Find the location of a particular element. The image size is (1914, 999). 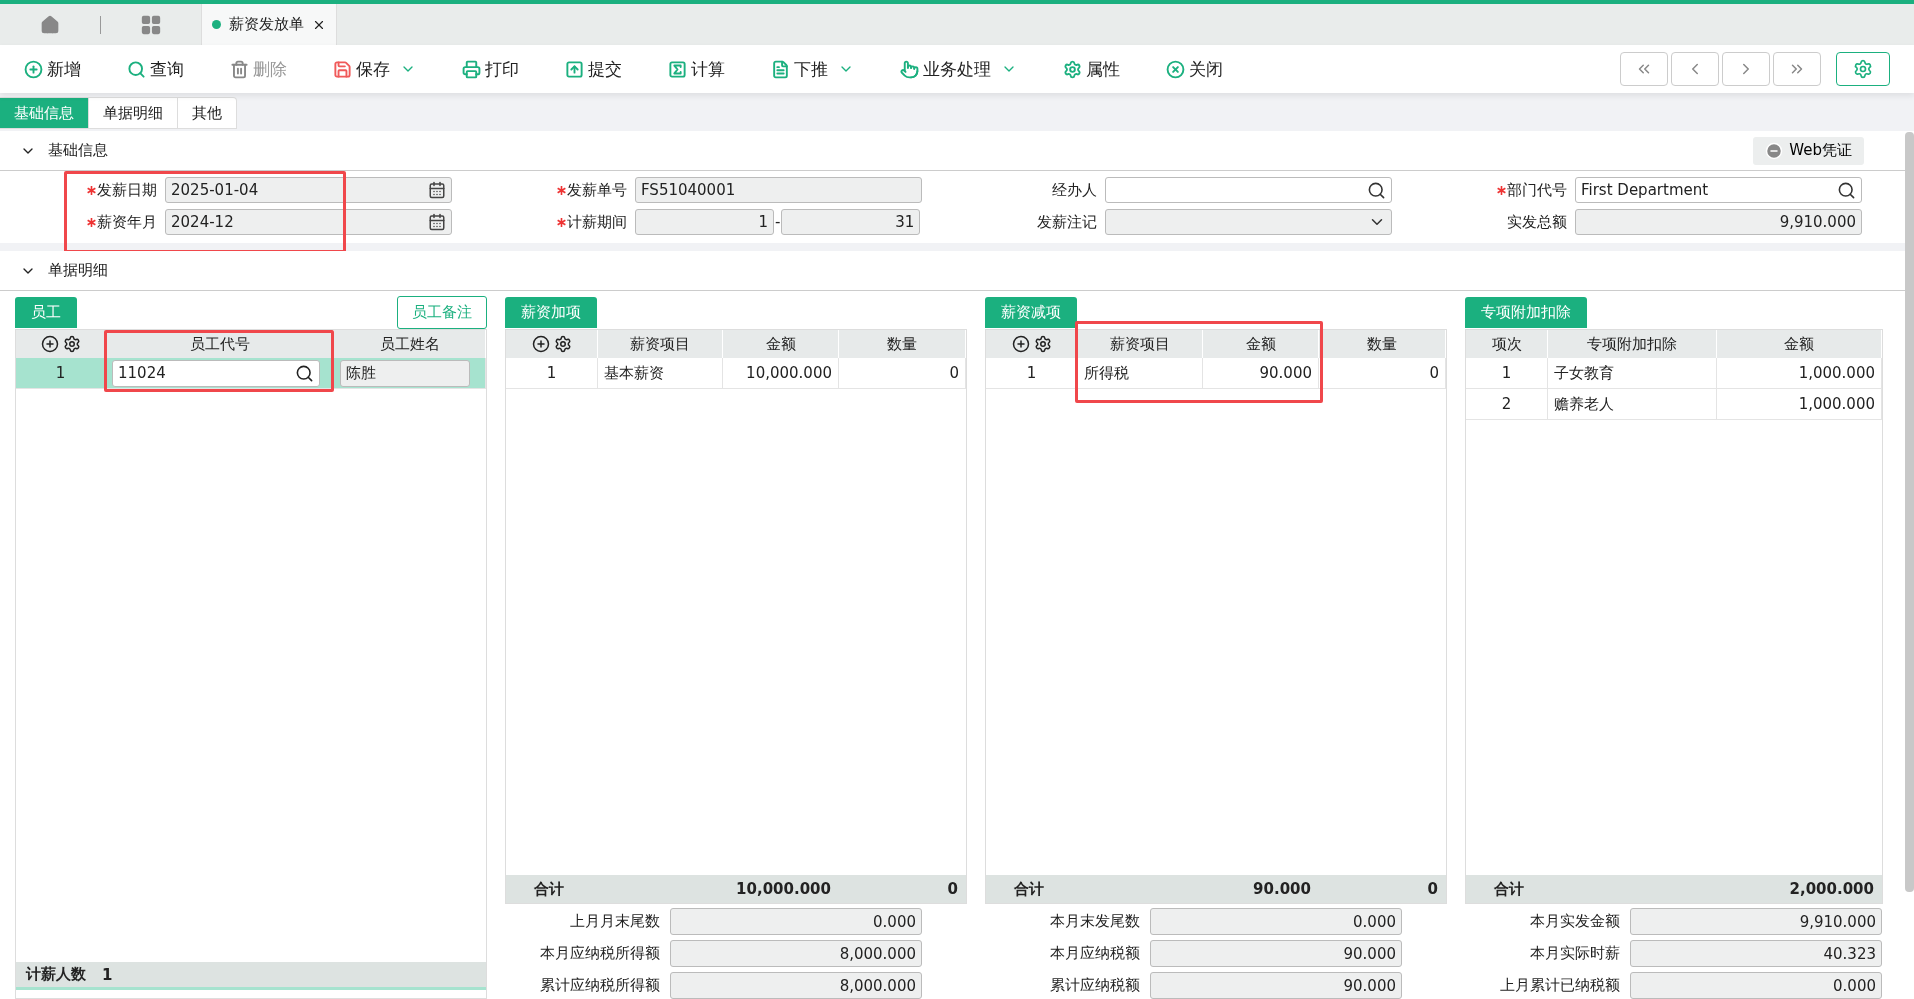

date-field: 2025-01-04 is located at coordinates (308, 190).